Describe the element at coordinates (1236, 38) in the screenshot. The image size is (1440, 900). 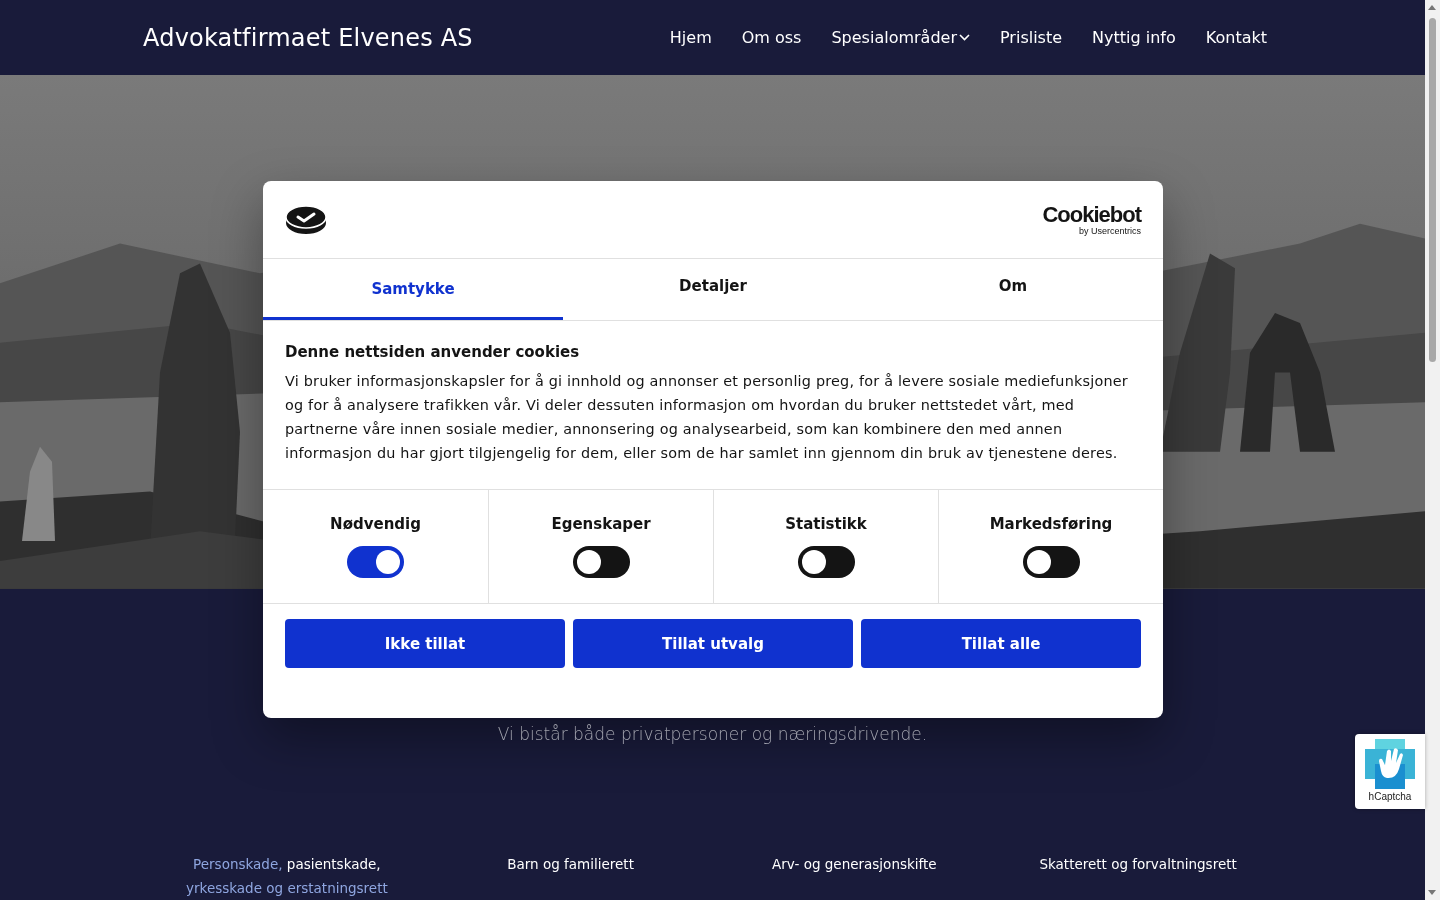
I see `nav-link: Kontakt` at that location.